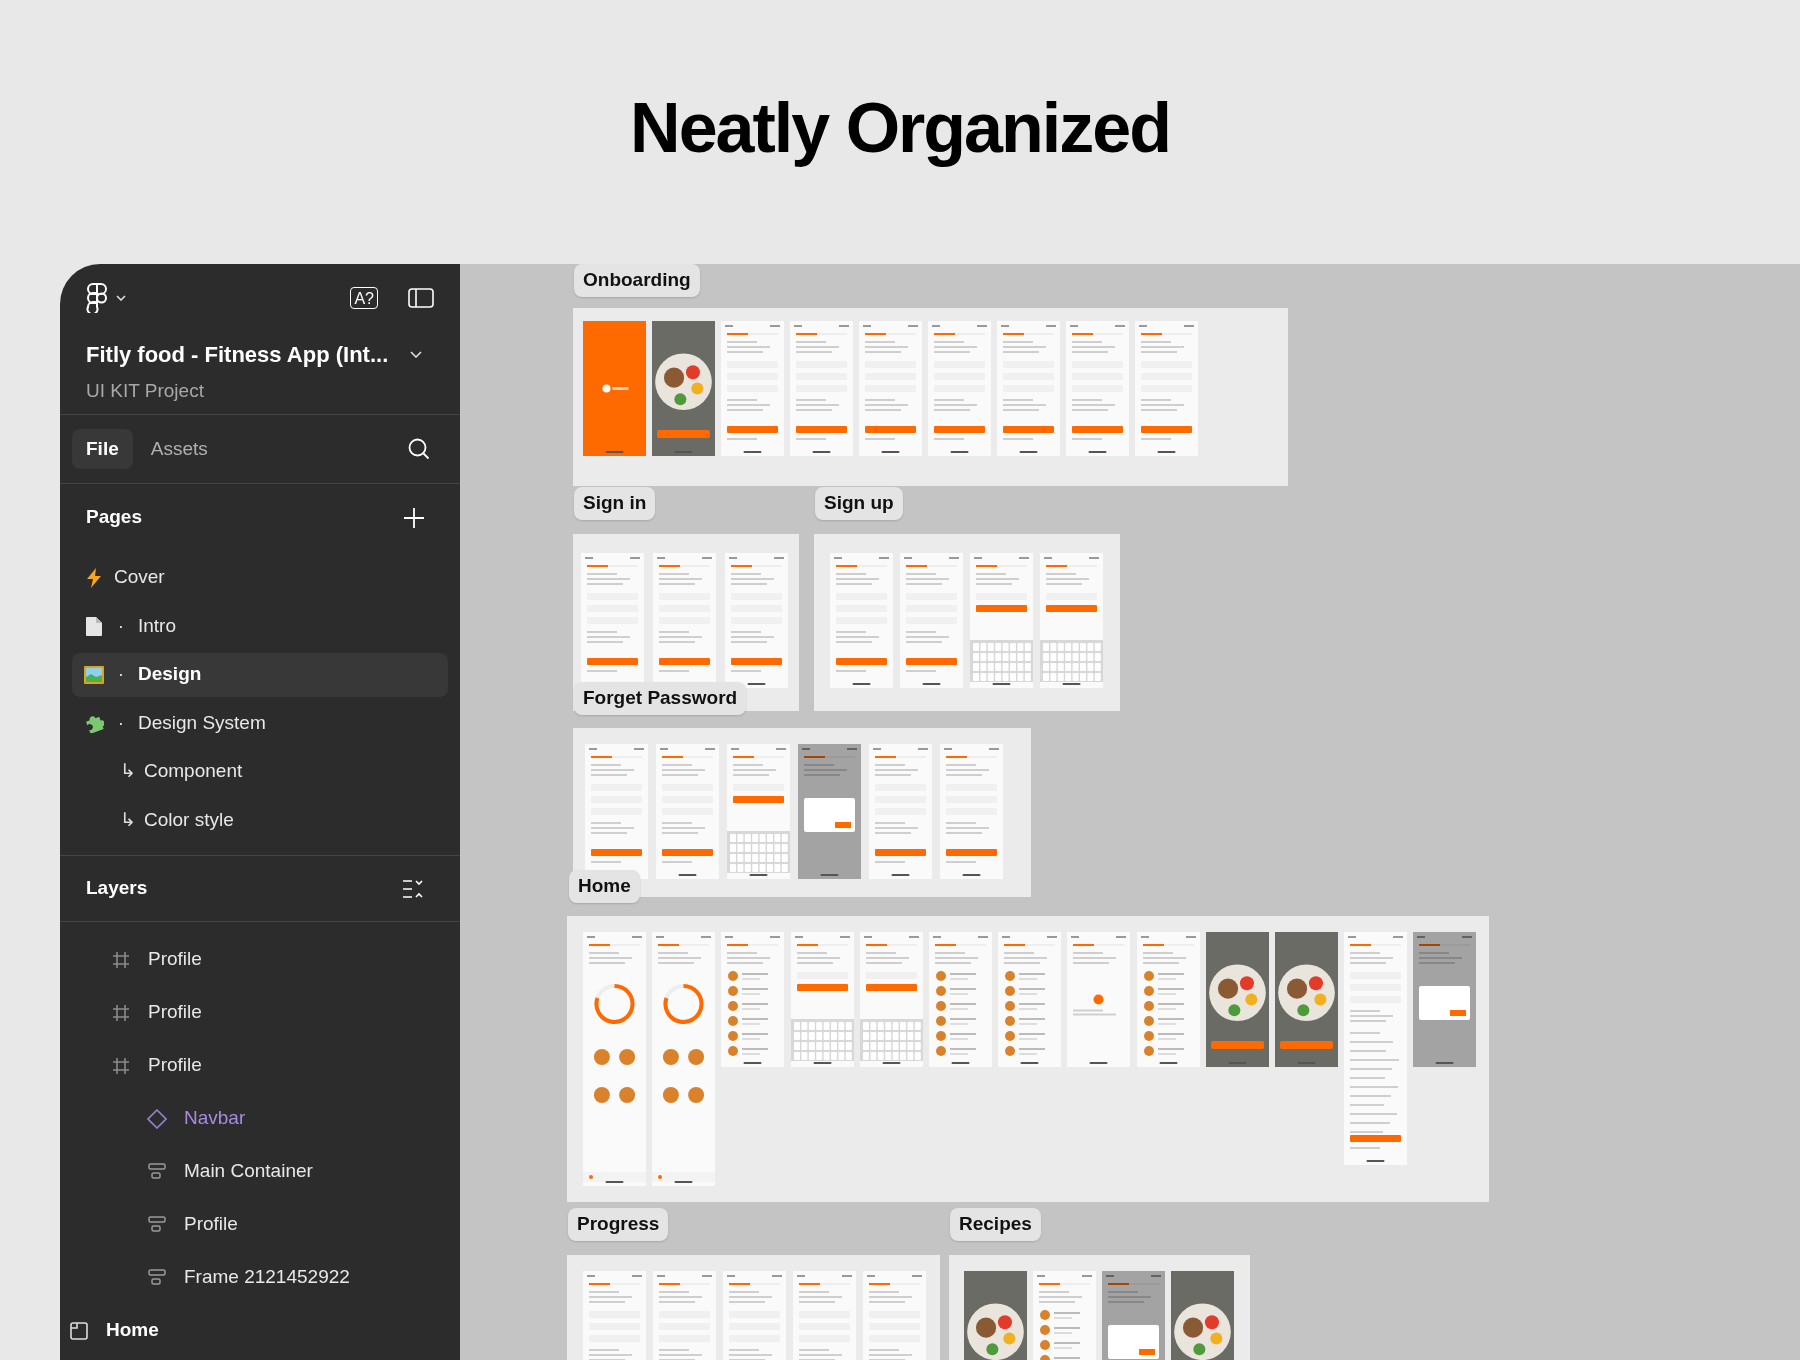 The width and height of the screenshot is (1800, 1360). Describe the element at coordinates (79, 1330) in the screenshot. I see `section-icon` at that location.